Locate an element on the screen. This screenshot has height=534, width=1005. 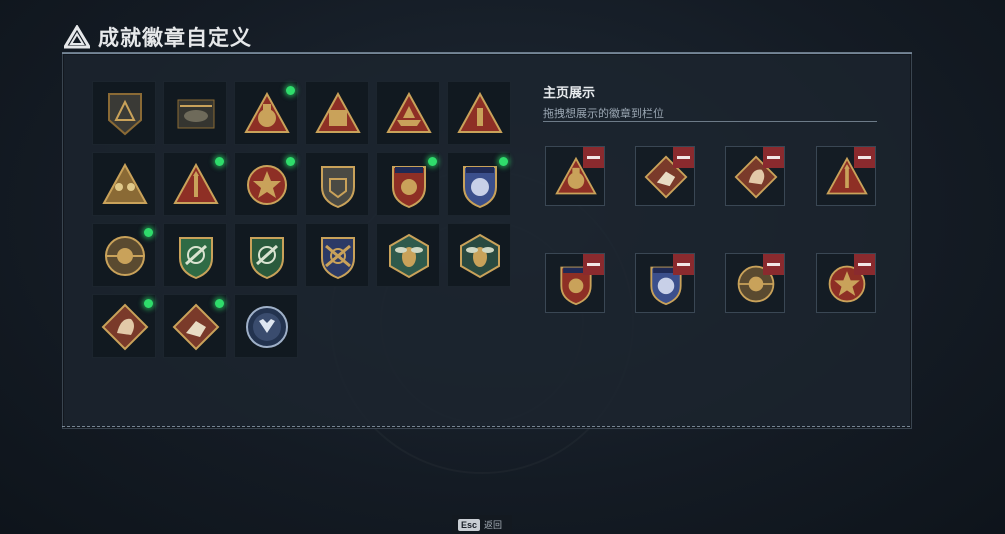
back-label: 返回 is located at coordinates (493, 525).